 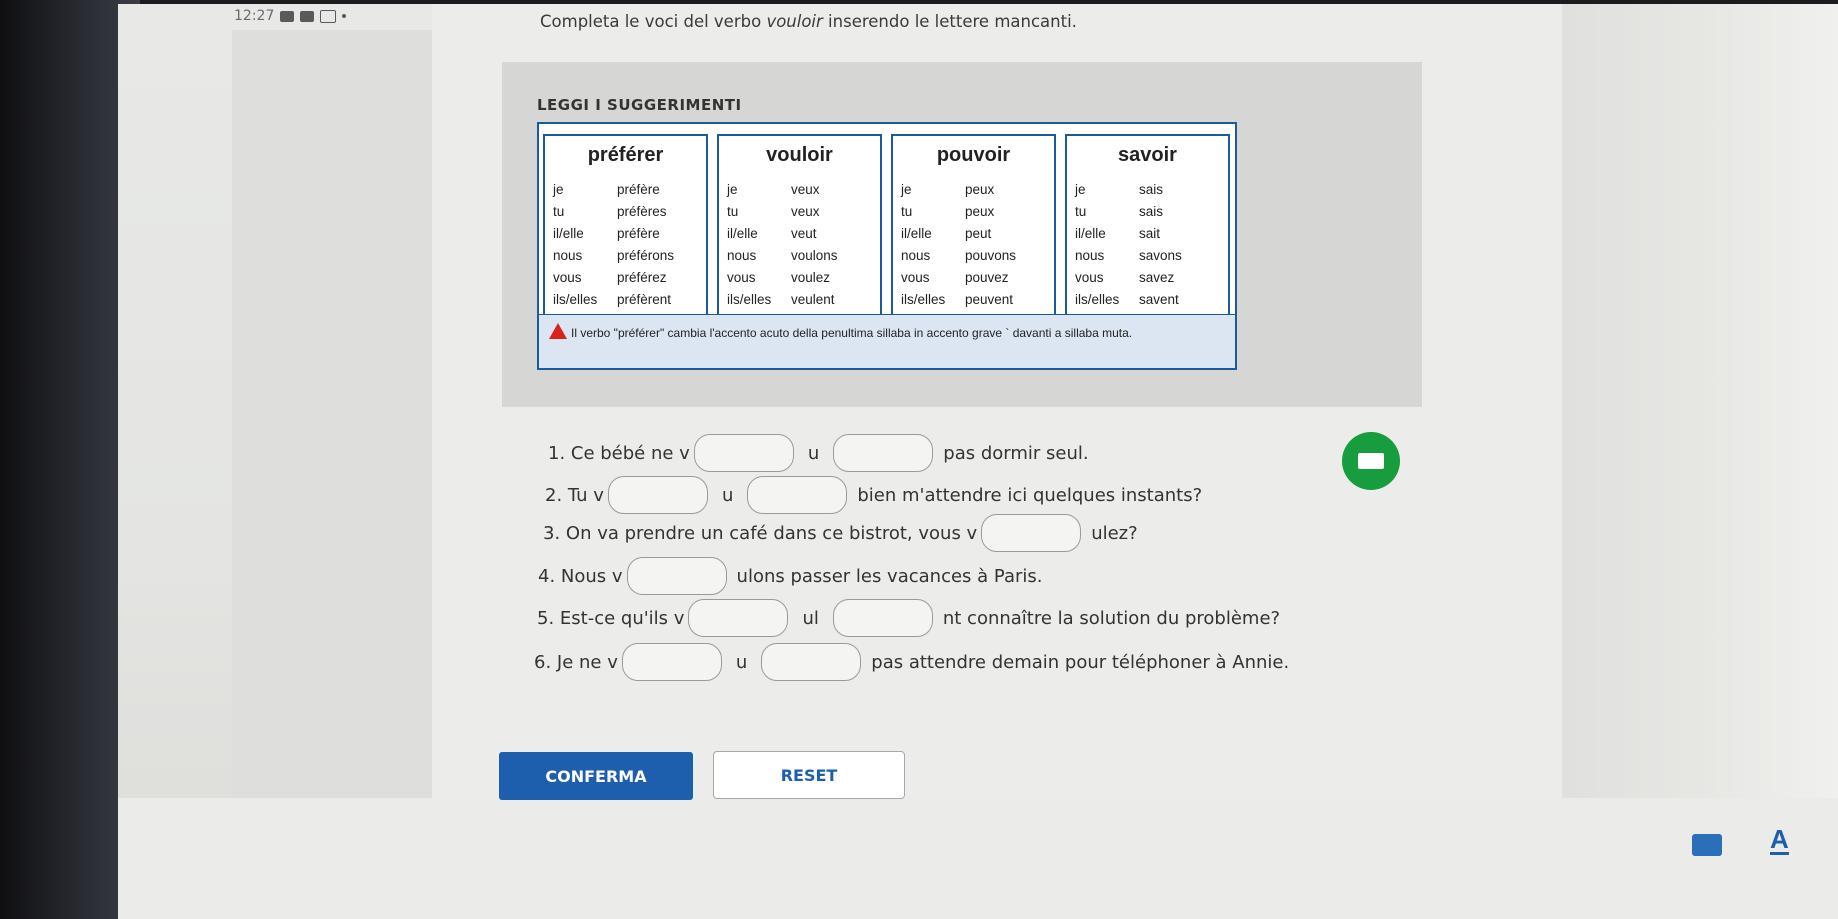 I want to click on verb-form: préfères, so click(x=642, y=211).